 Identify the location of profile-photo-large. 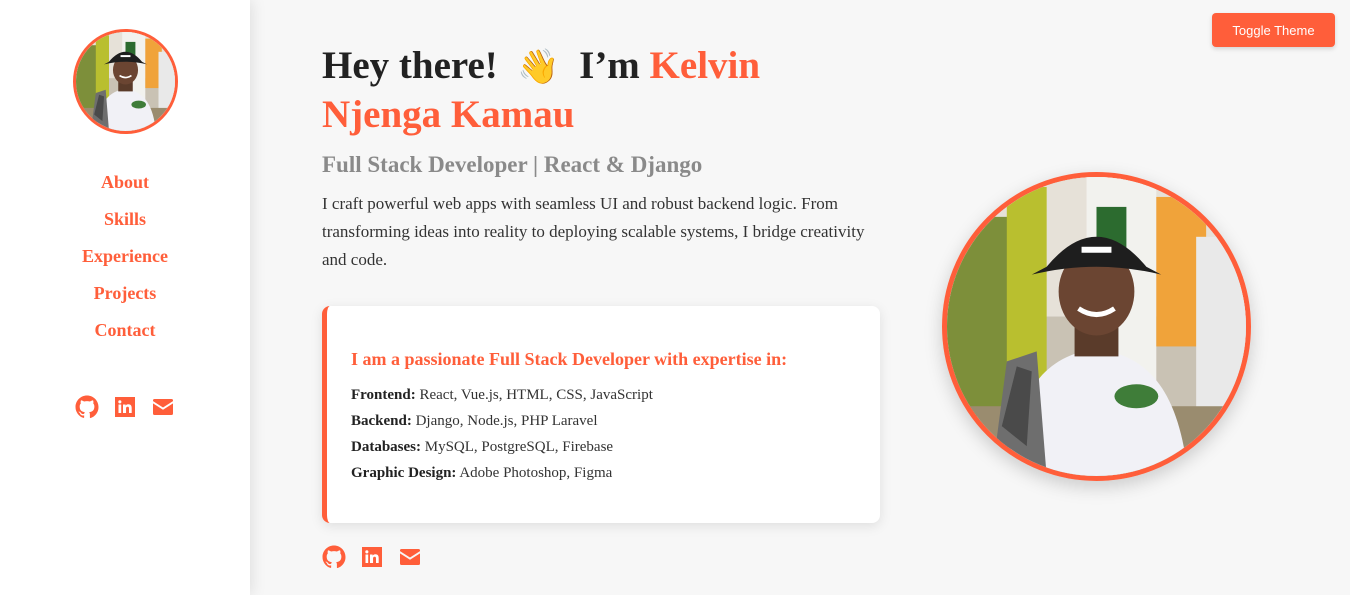
(1096, 326).